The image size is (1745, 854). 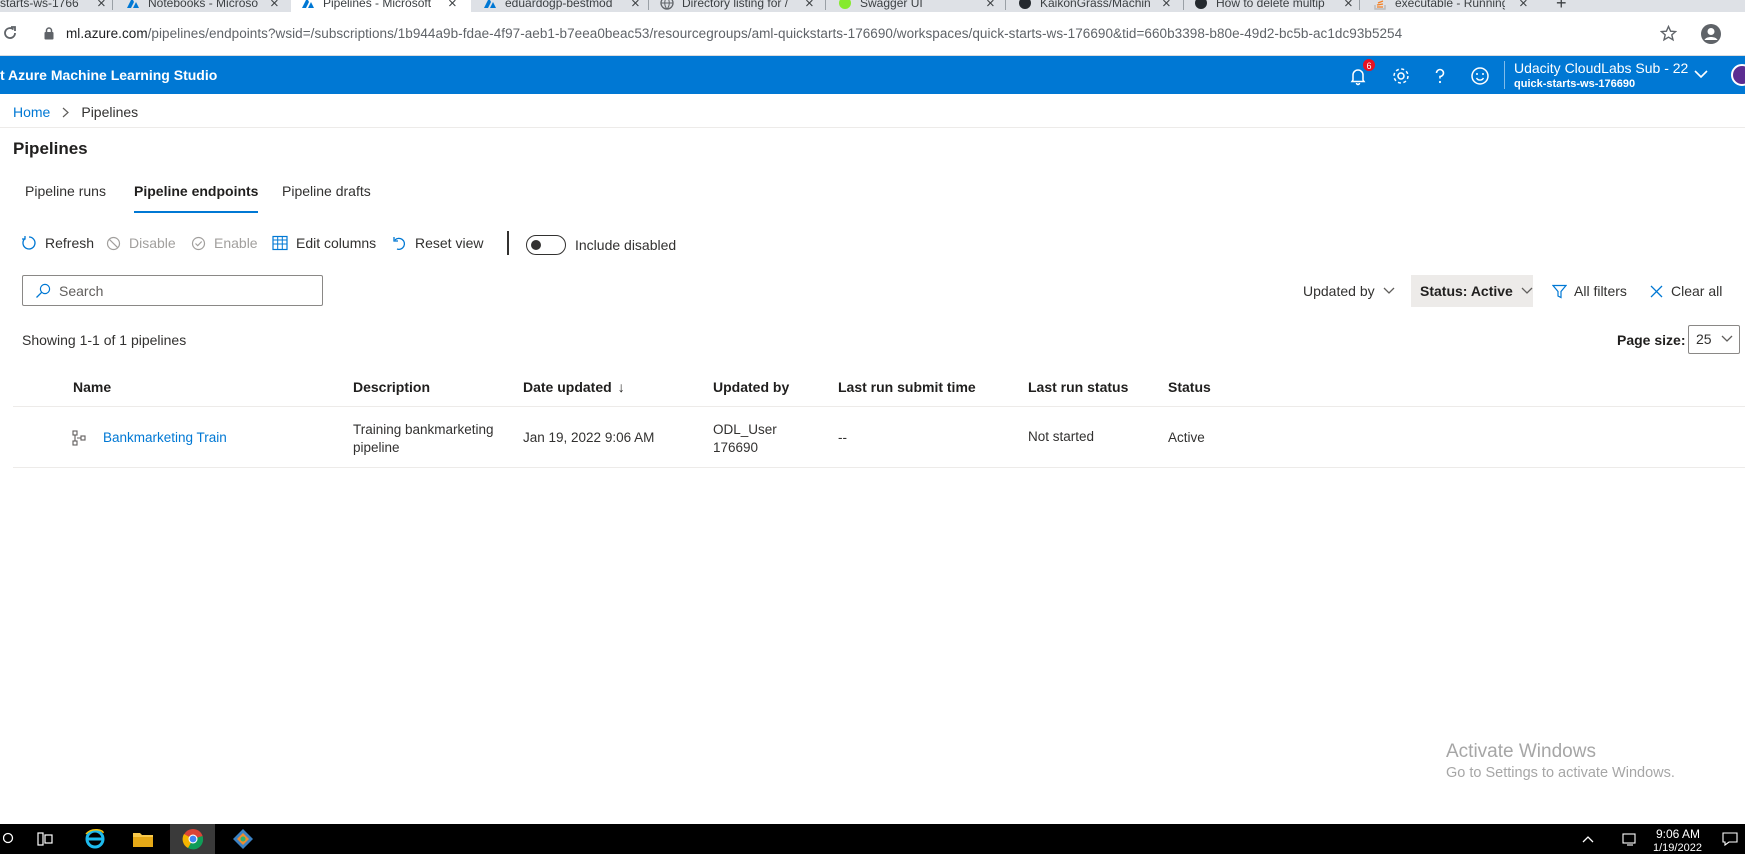 What do you see at coordinates (196, 198) in the screenshot?
I see `tab-pipeline-endpoints: Pipeline endpoints` at bounding box center [196, 198].